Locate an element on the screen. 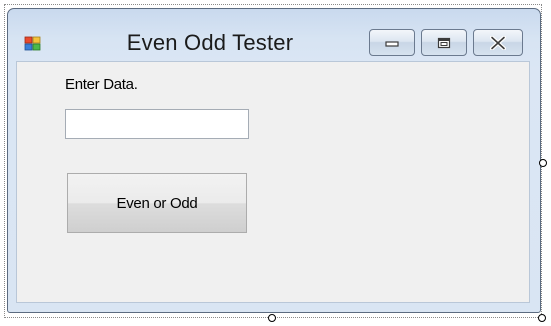  close-button is located at coordinates (498, 42).